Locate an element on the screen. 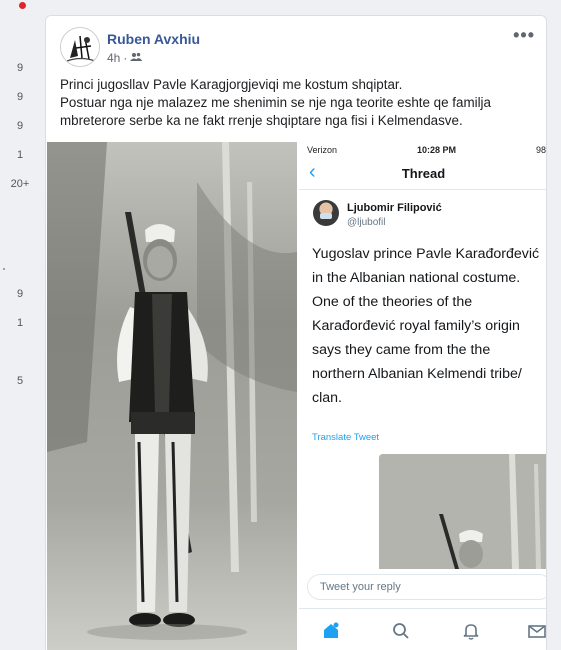  tweet-reply-input: Tweet your reply is located at coordinates (426, 587).